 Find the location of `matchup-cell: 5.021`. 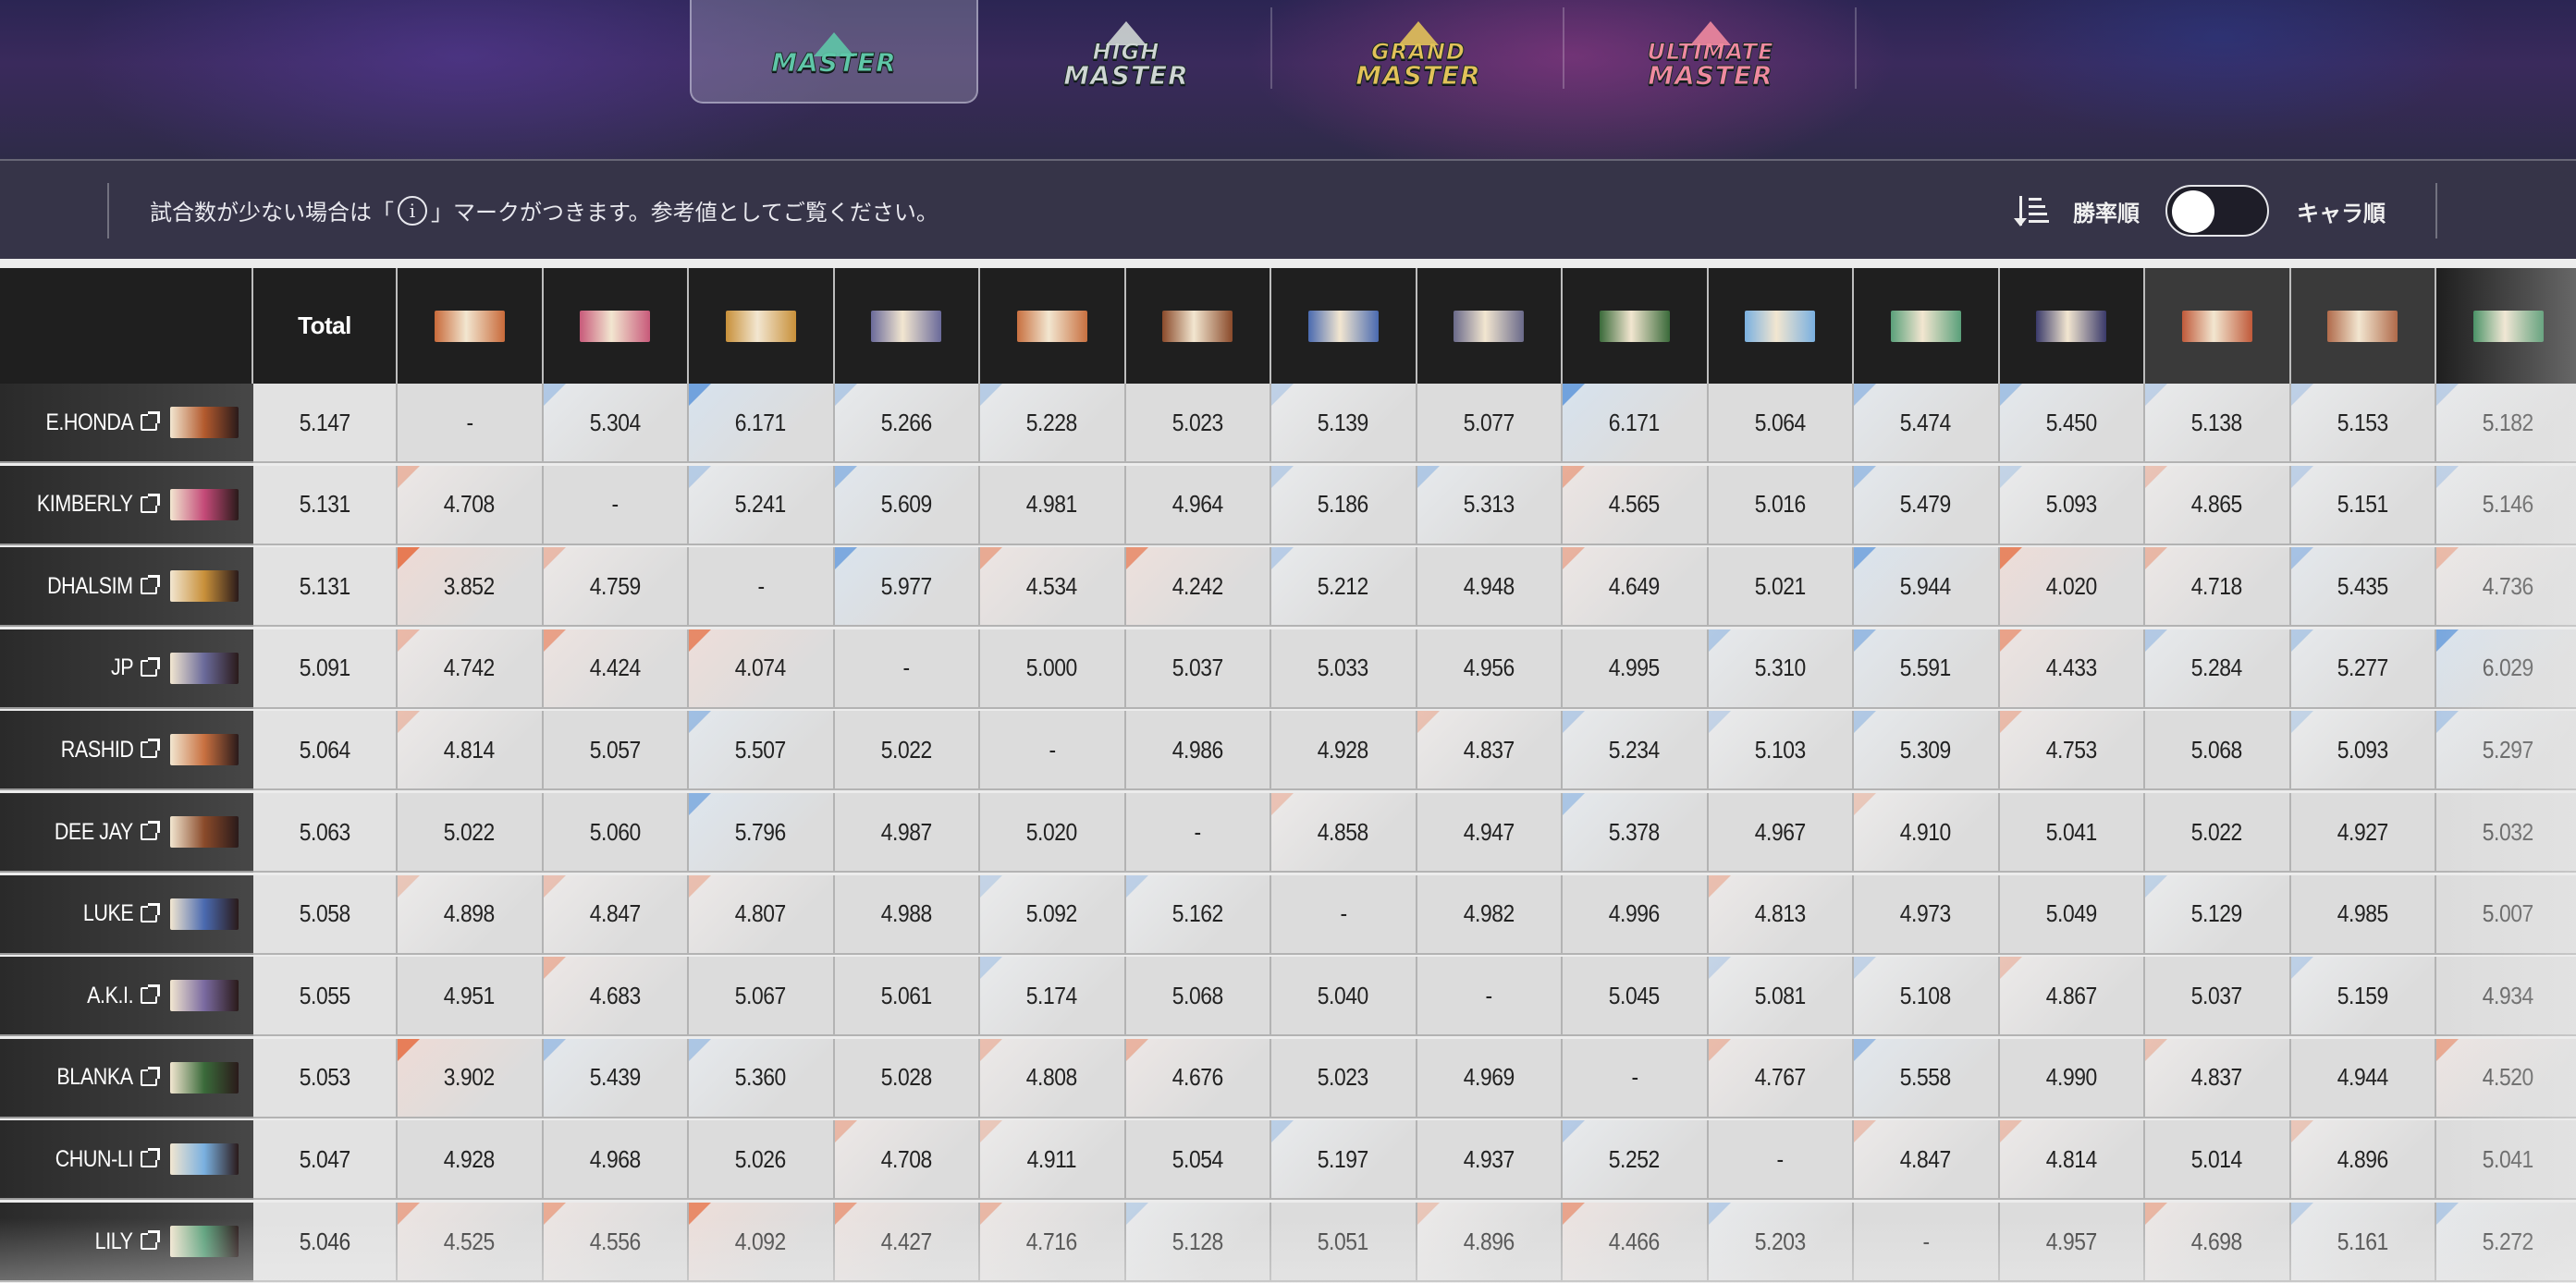

matchup-cell: 5.021 is located at coordinates (1781, 587).